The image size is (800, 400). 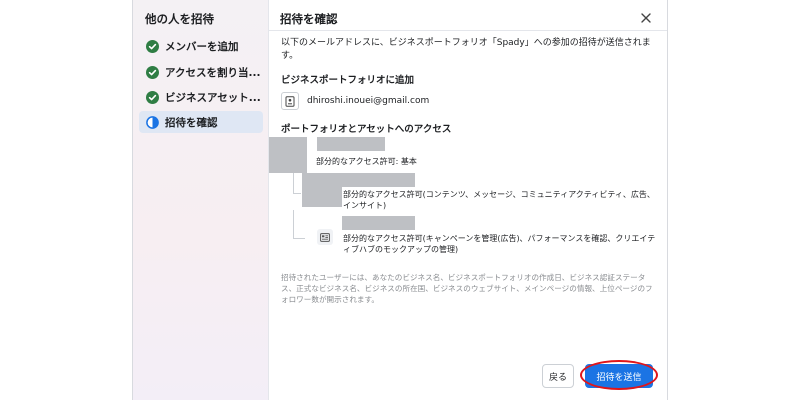 I want to click on invitee-email: dhiroshi.inouei@gmail.com, so click(x=368, y=101).